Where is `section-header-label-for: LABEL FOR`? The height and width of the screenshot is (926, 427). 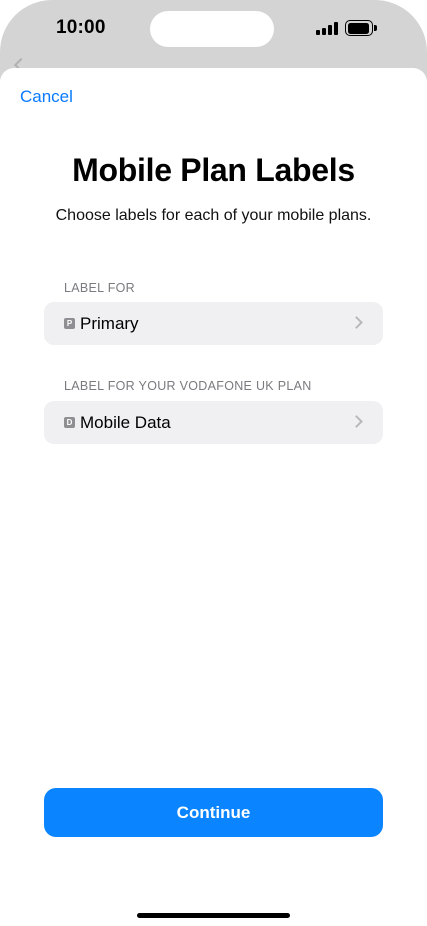 section-header-label-for: LABEL FOR is located at coordinates (100, 288).